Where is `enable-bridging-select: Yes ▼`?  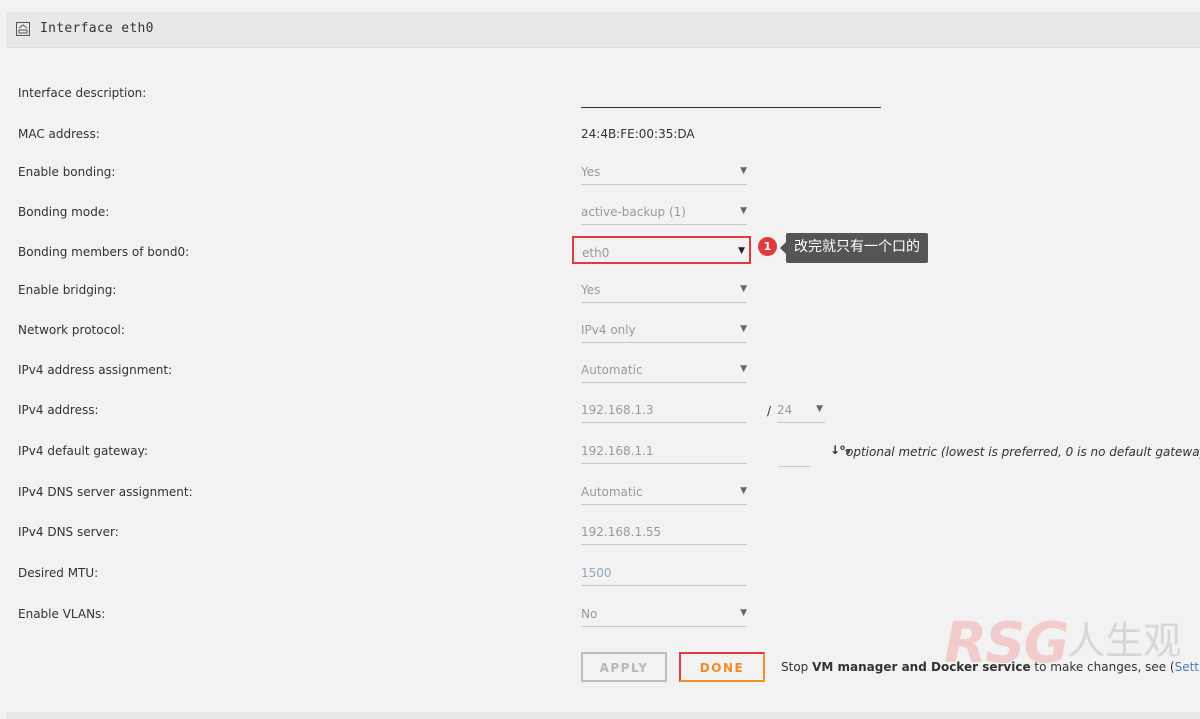
enable-bridging-select: Yes ▼ is located at coordinates (664, 291).